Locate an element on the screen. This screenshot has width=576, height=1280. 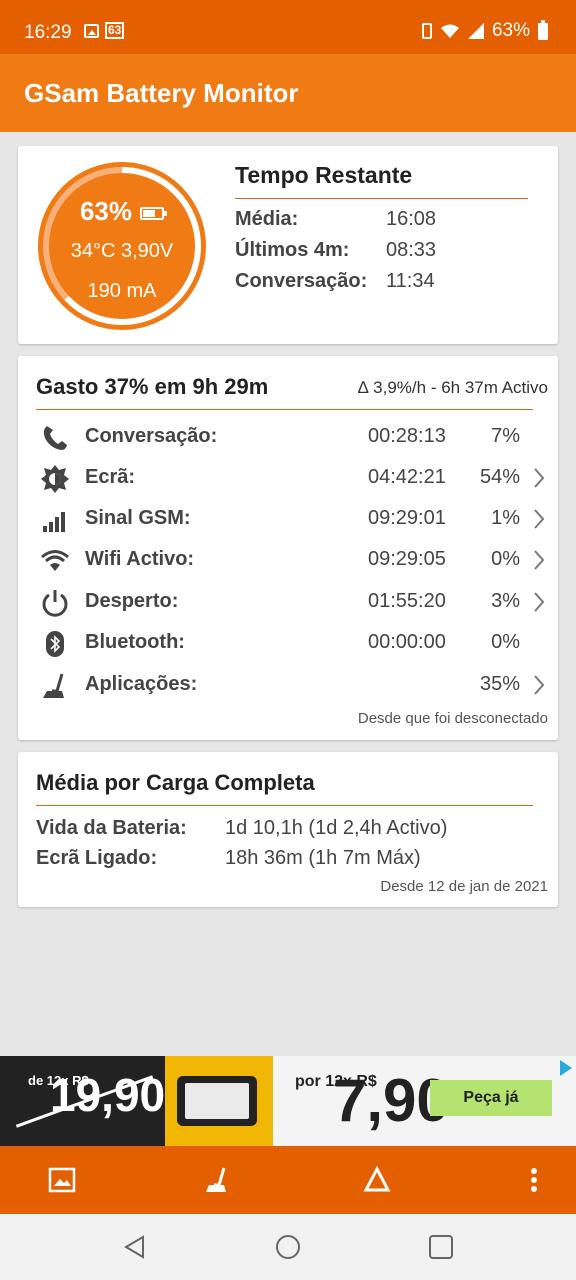
cell-signal-icon is located at coordinates (475, 31).